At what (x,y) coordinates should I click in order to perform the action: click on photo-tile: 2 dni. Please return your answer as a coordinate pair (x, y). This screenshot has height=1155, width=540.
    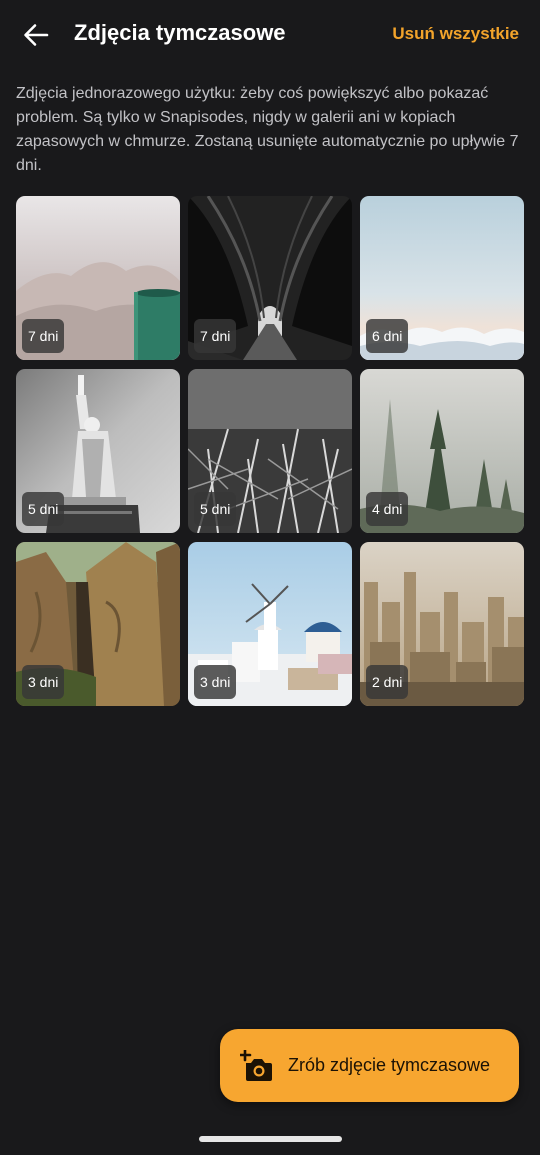
    Looking at the image, I should click on (442, 624).